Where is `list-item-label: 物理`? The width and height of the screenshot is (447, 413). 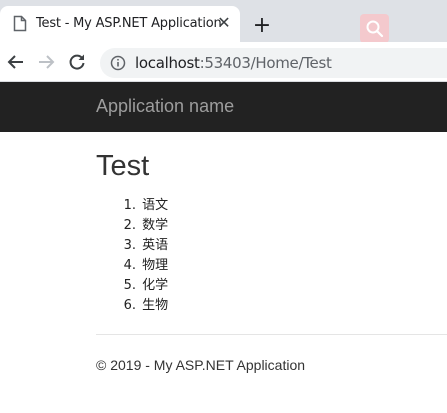 list-item-label: 物理 is located at coordinates (155, 265).